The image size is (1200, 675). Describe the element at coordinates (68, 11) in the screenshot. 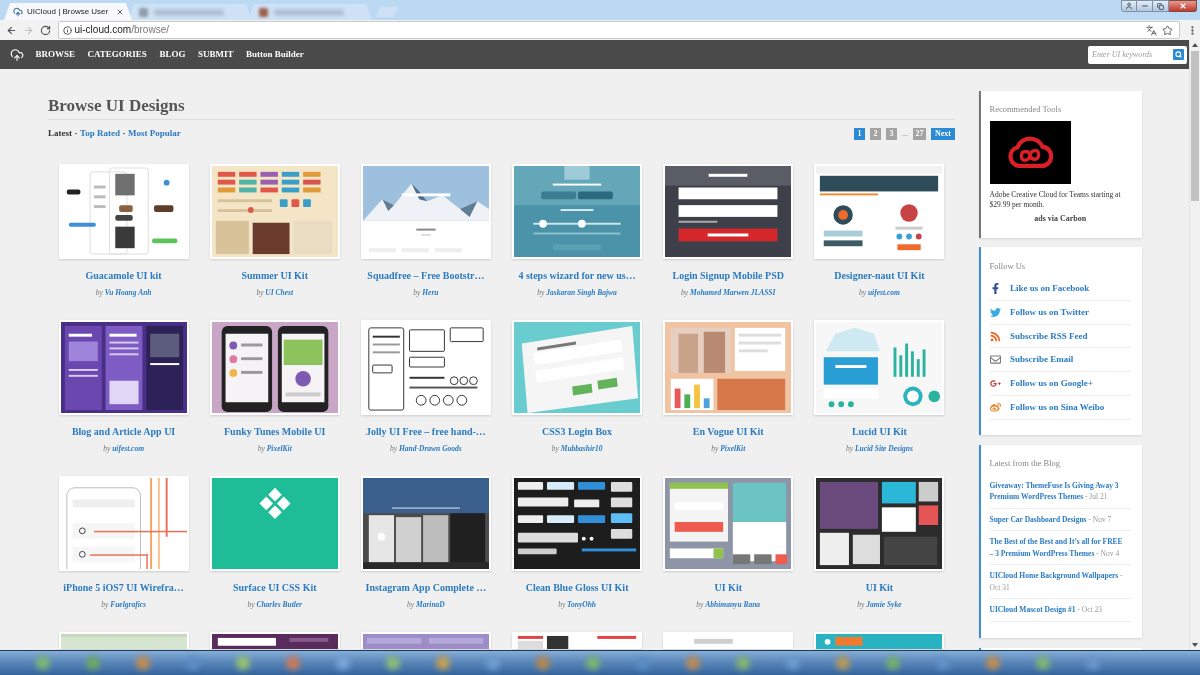

I see `browser-tab: UICloud | Browse User` at that location.